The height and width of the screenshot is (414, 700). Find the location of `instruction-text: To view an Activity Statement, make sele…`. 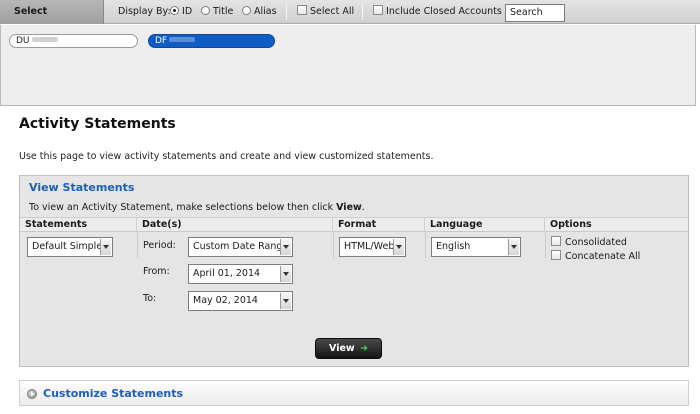

instruction-text: To view an Activity Statement, make sele… is located at coordinates (183, 207).